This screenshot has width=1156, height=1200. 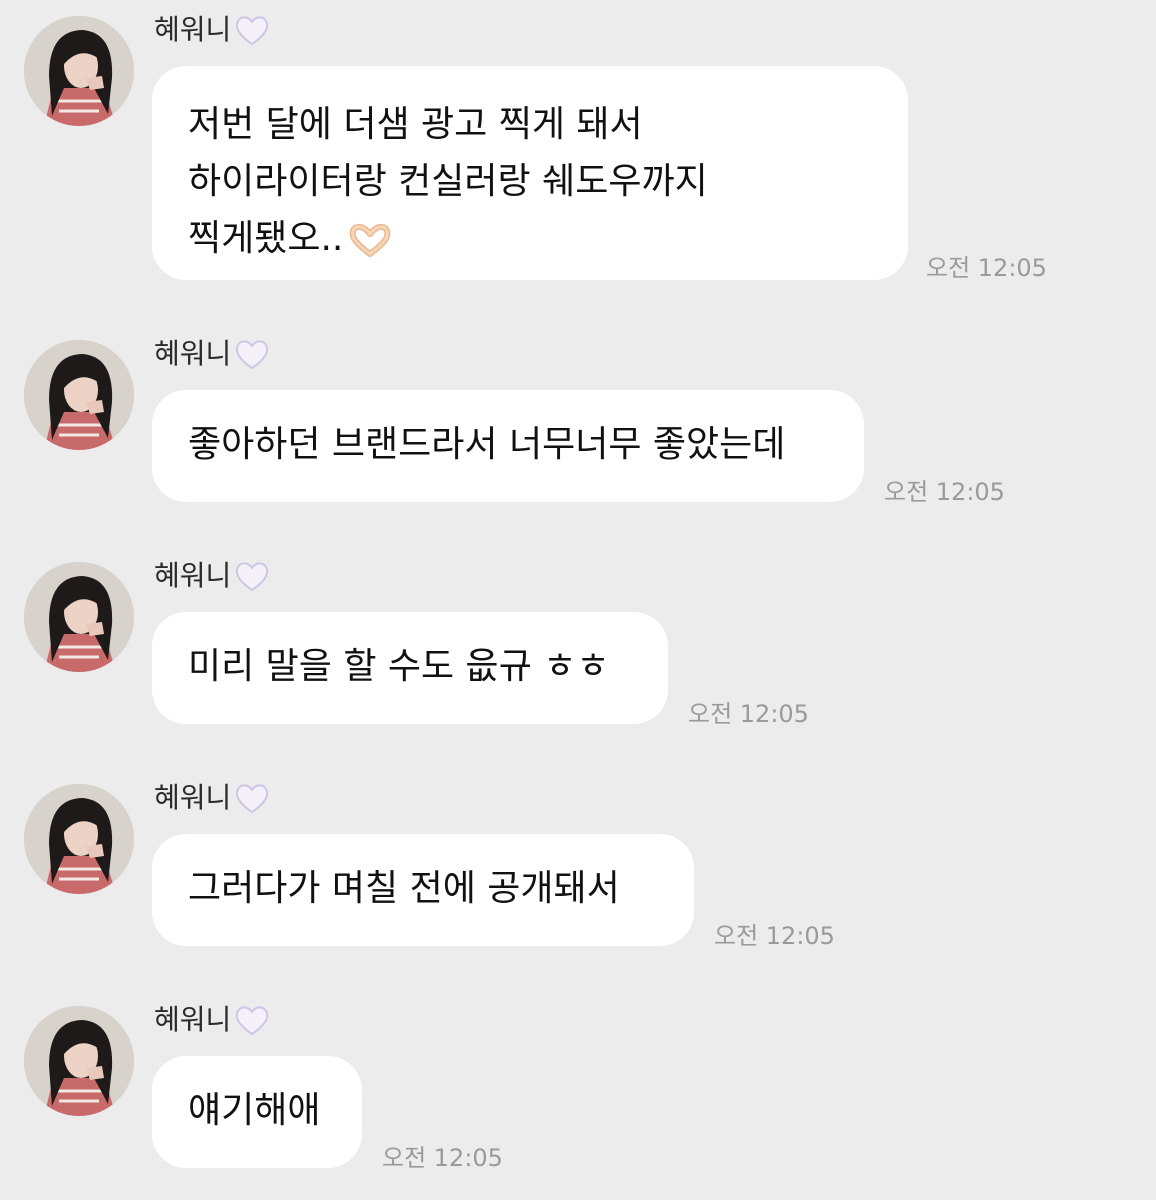 I want to click on message-line: 얘기해애, so click(x=254, y=1110).